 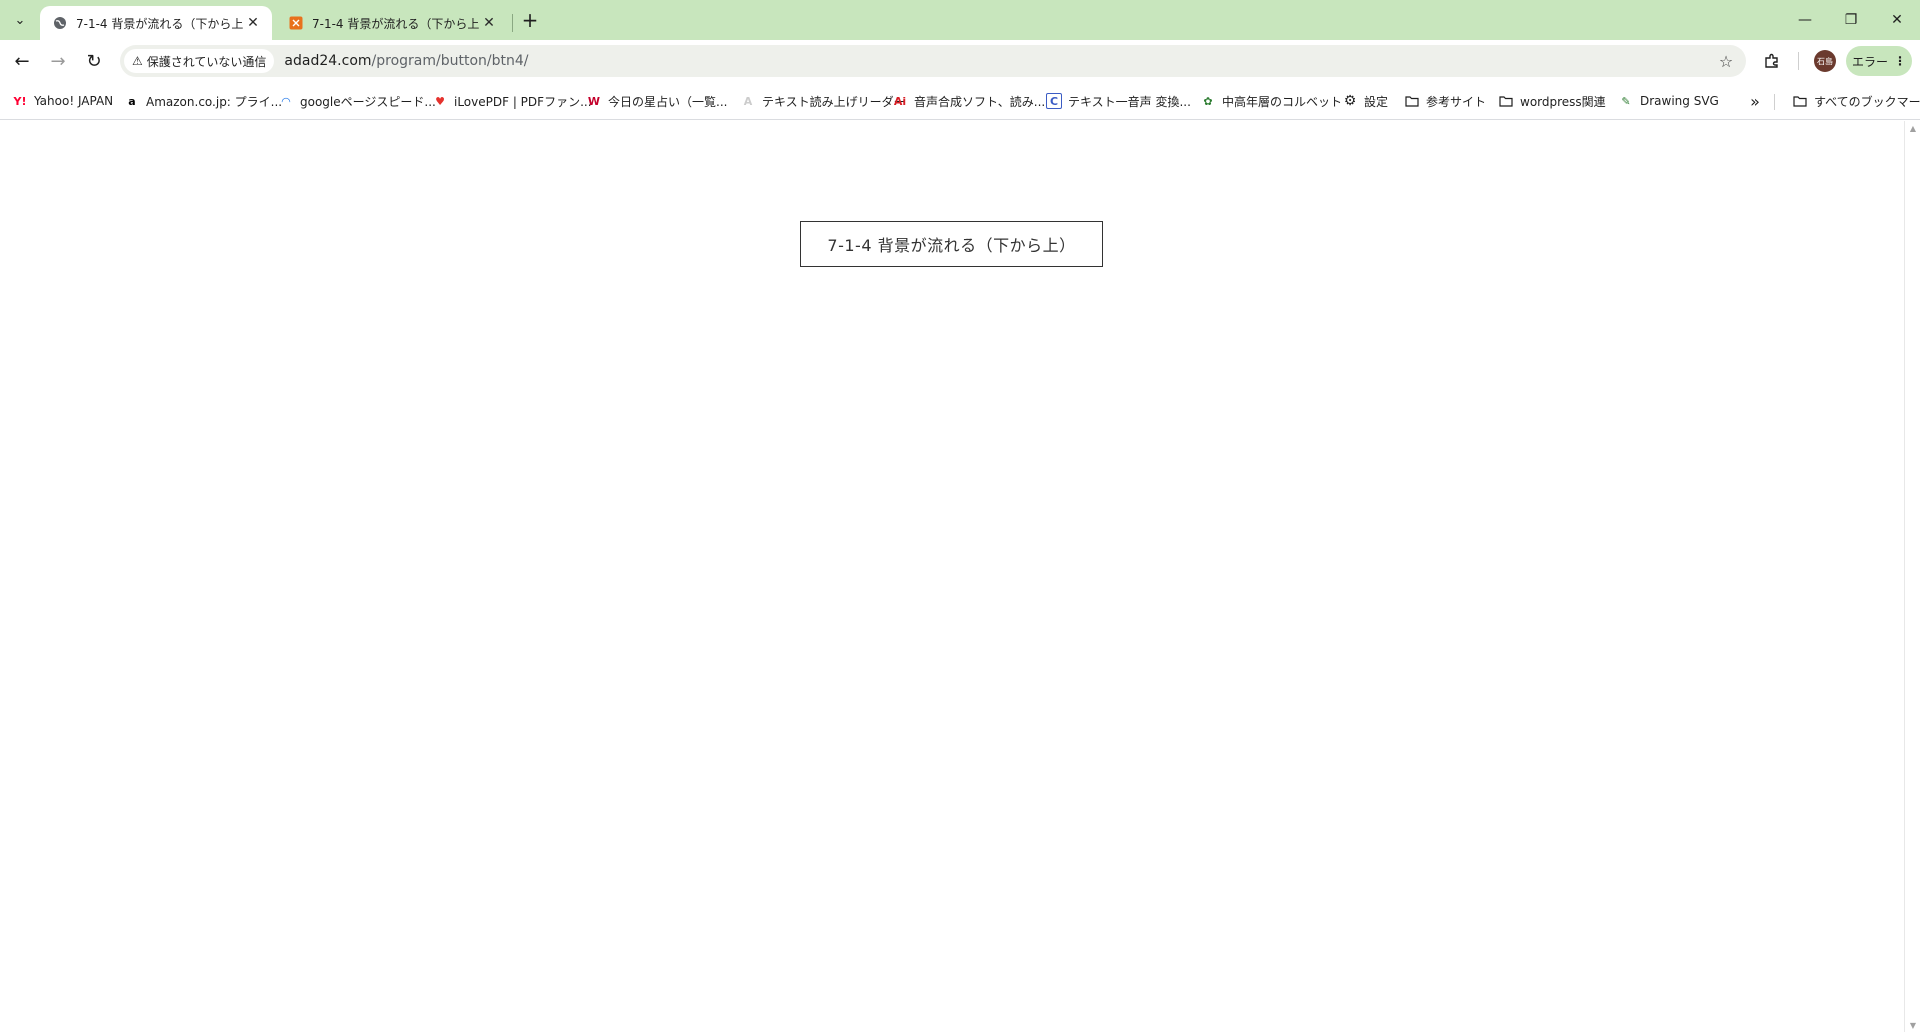 What do you see at coordinates (1755, 101) in the screenshot?
I see `bookmarks-overflow-icon: »` at bounding box center [1755, 101].